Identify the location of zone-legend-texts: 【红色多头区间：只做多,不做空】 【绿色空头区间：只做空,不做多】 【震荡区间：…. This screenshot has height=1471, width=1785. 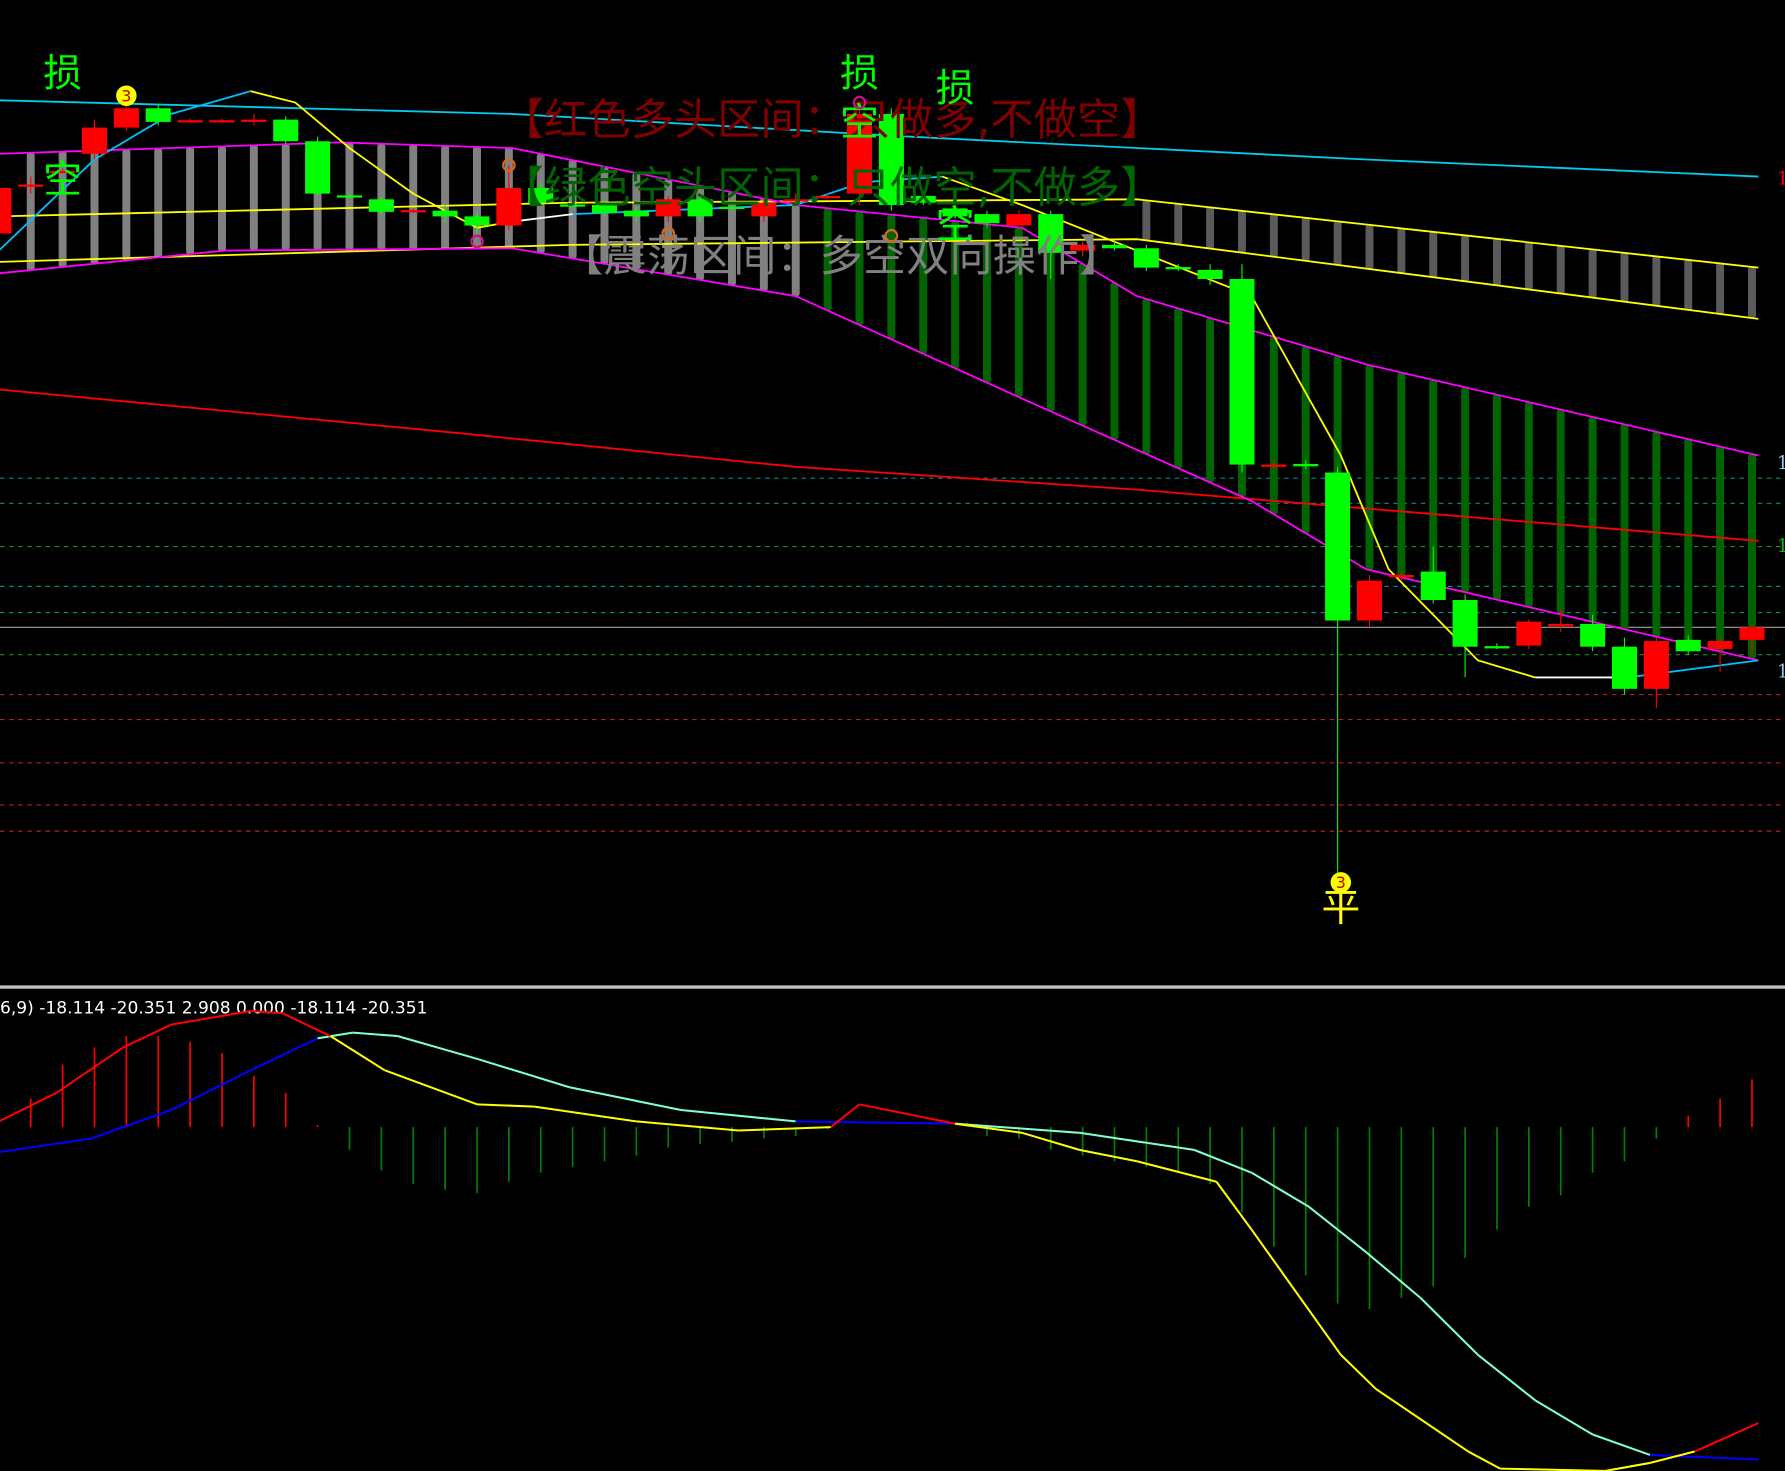
(832, 188).